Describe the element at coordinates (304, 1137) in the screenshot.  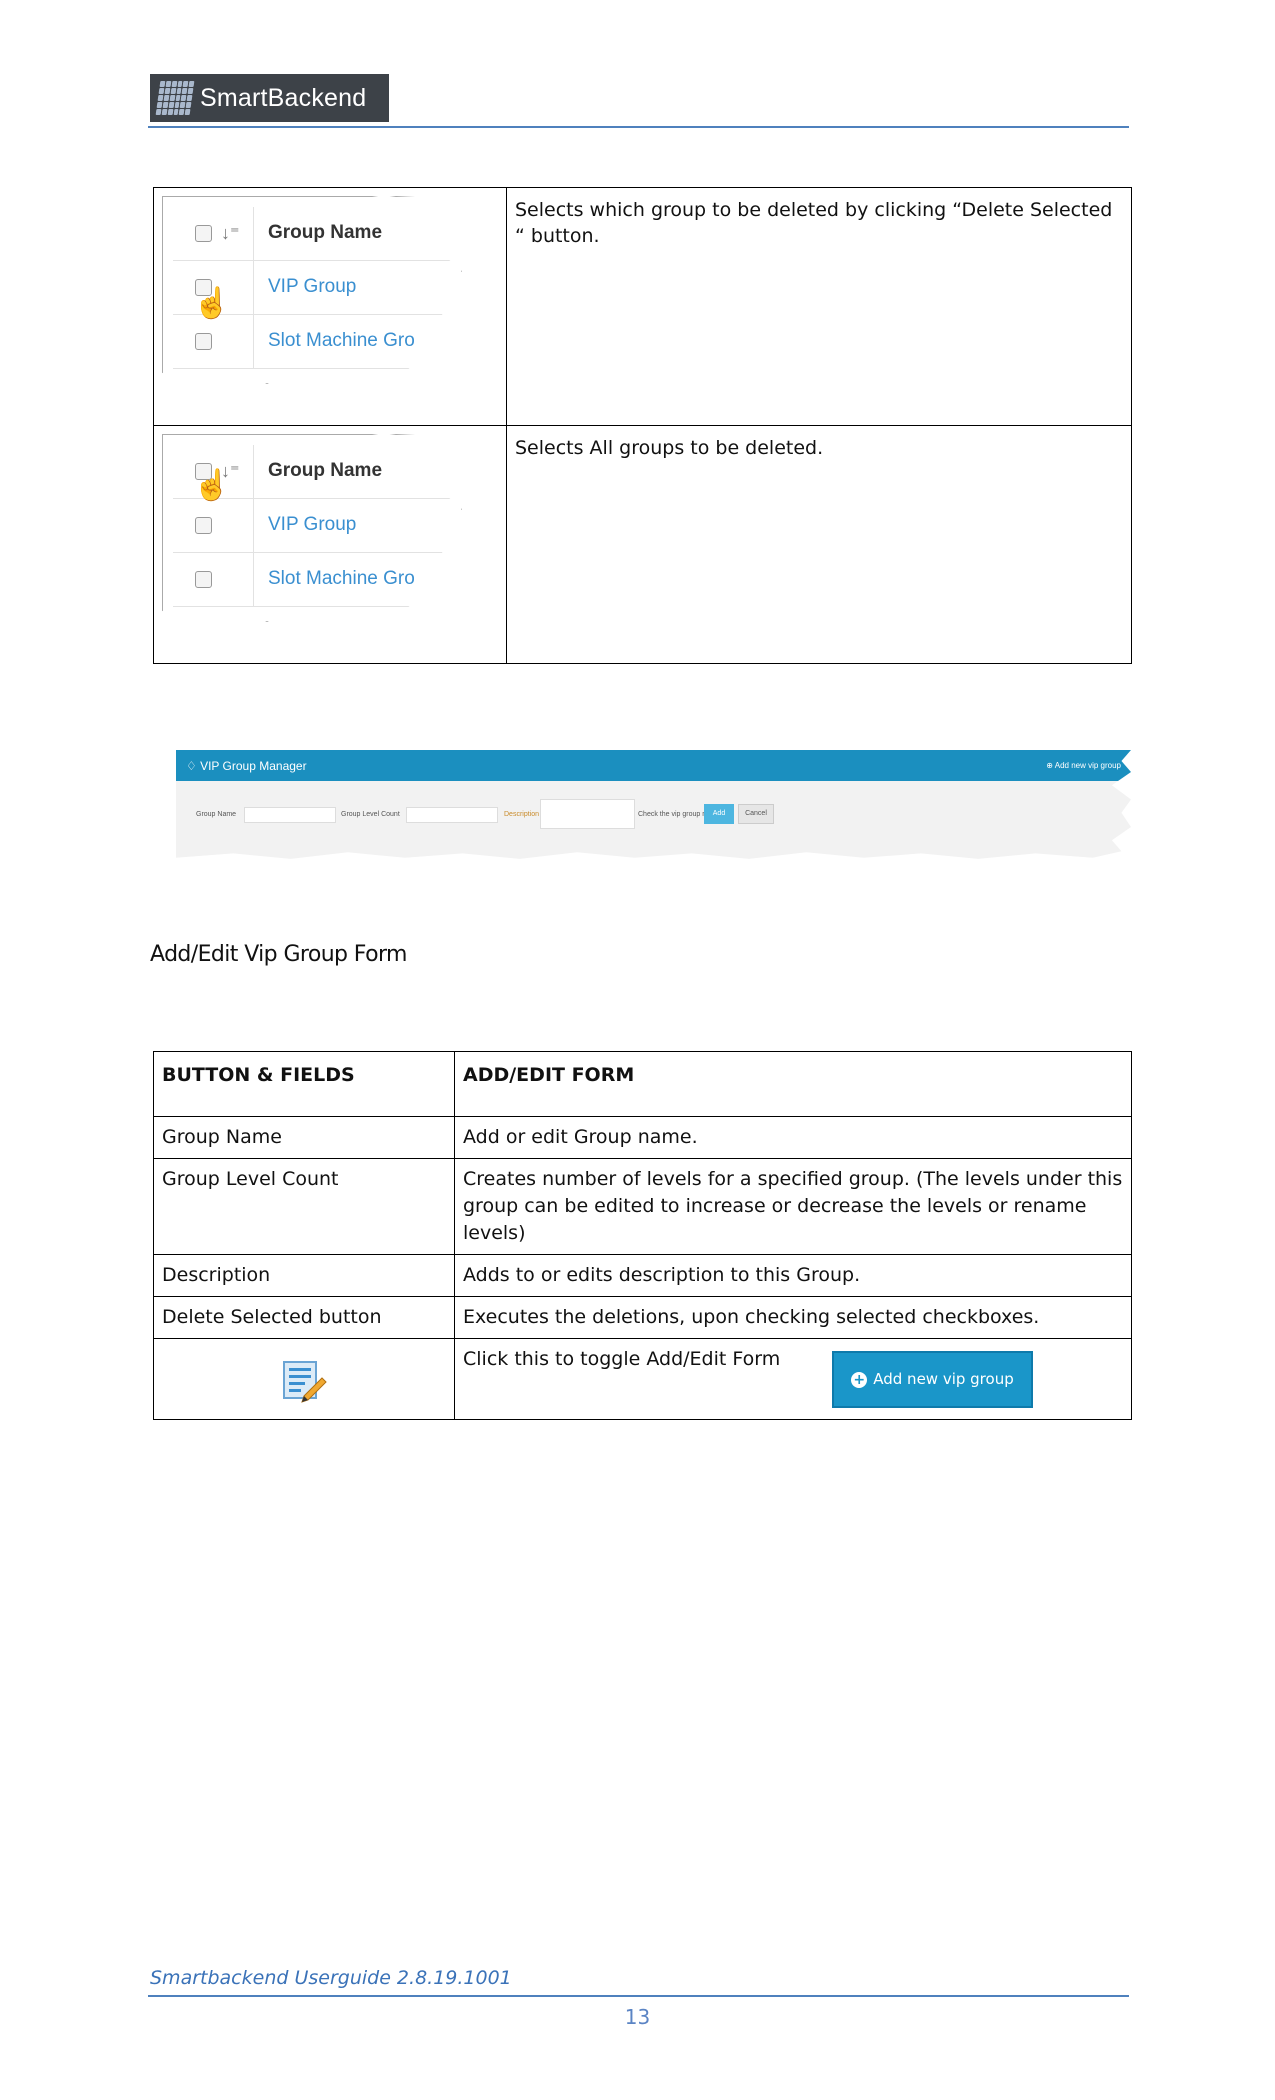
I see `field-name-cell: Group Name` at that location.